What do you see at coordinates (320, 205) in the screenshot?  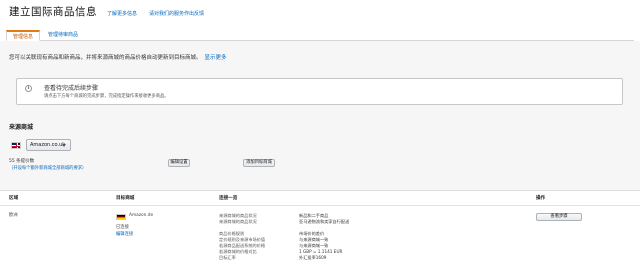 I see `header-divider` at bounding box center [320, 205].